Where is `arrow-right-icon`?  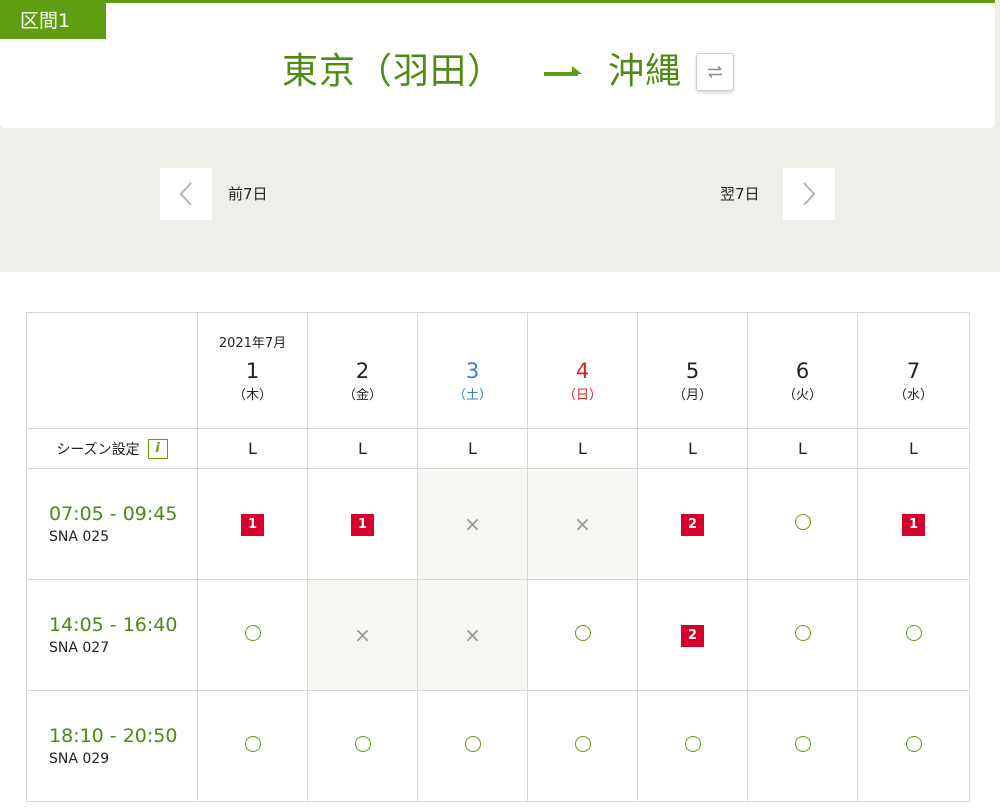 arrow-right-icon is located at coordinates (563, 71).